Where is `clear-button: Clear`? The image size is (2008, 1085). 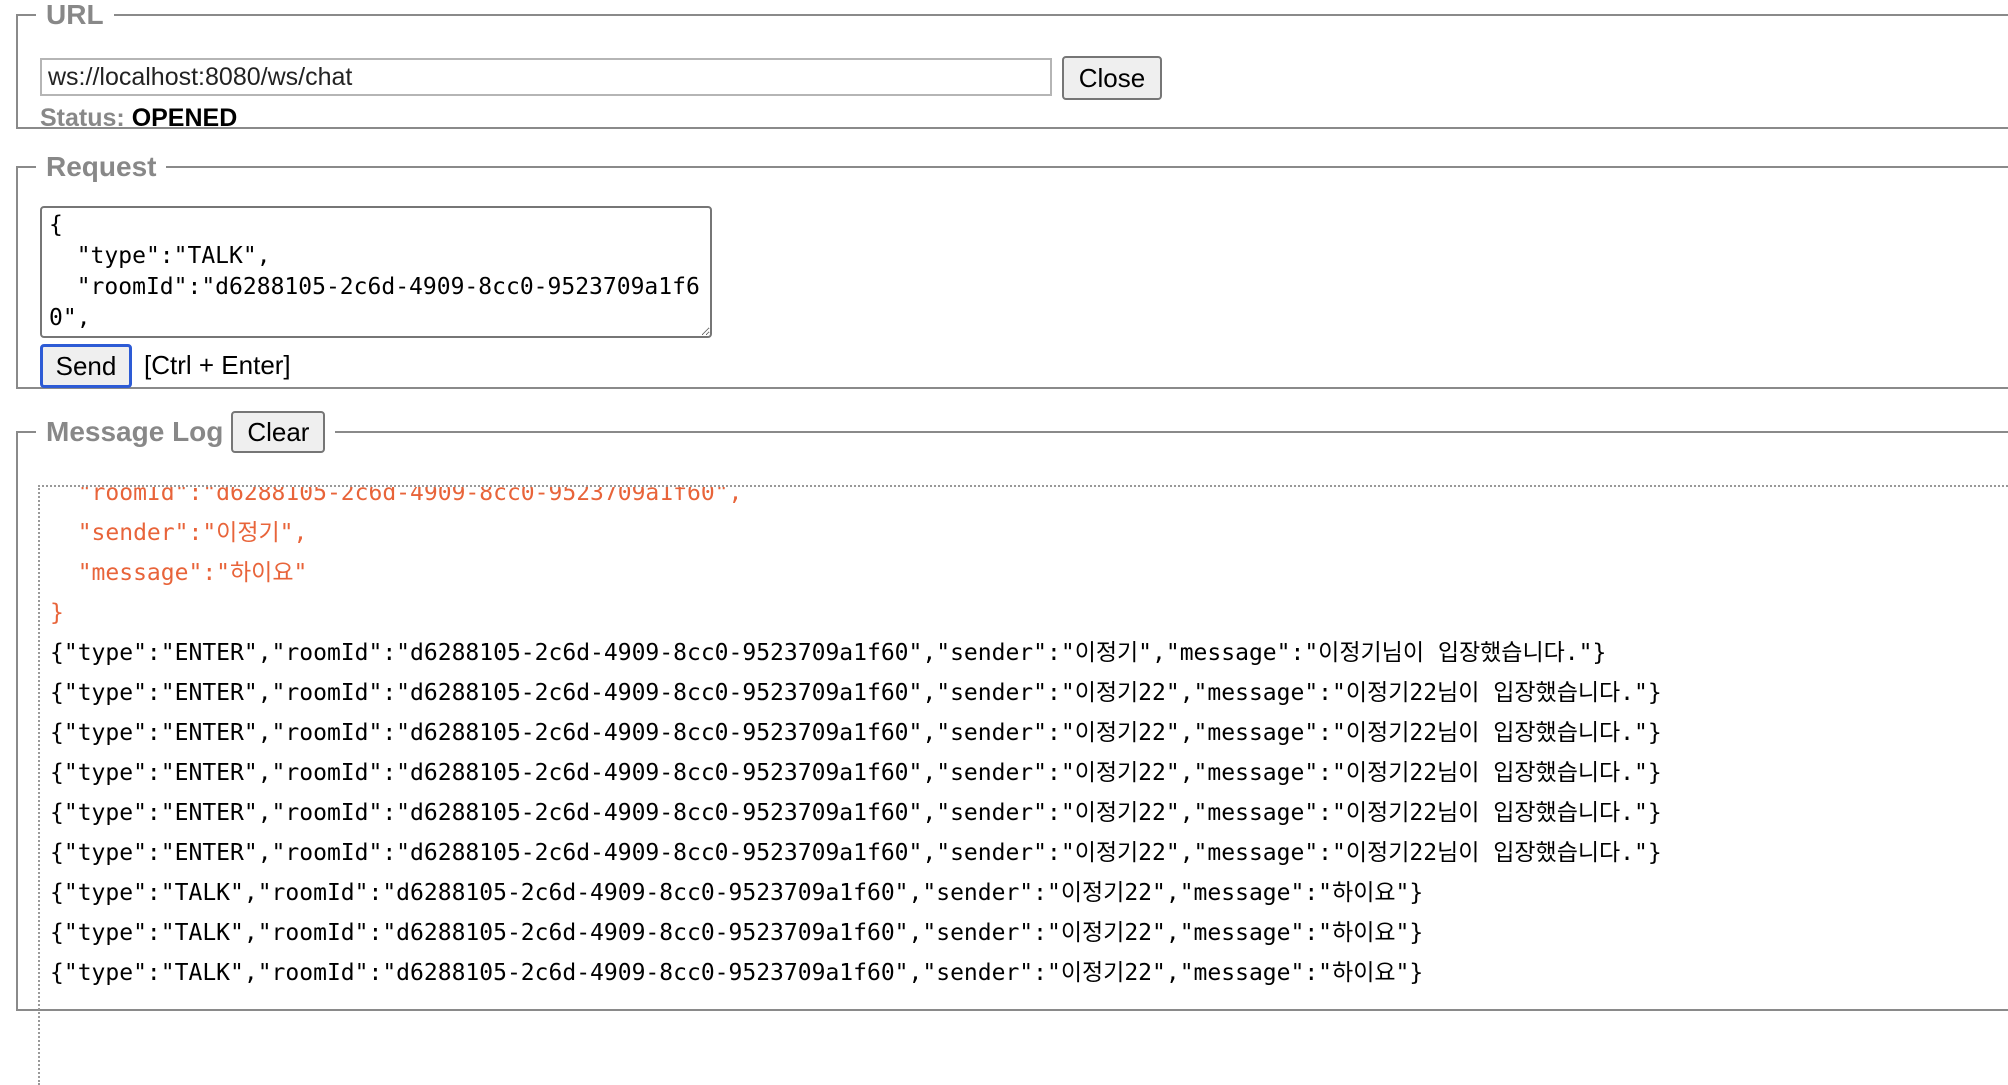 clear-button: Clear is located at coordinates (278, 432).